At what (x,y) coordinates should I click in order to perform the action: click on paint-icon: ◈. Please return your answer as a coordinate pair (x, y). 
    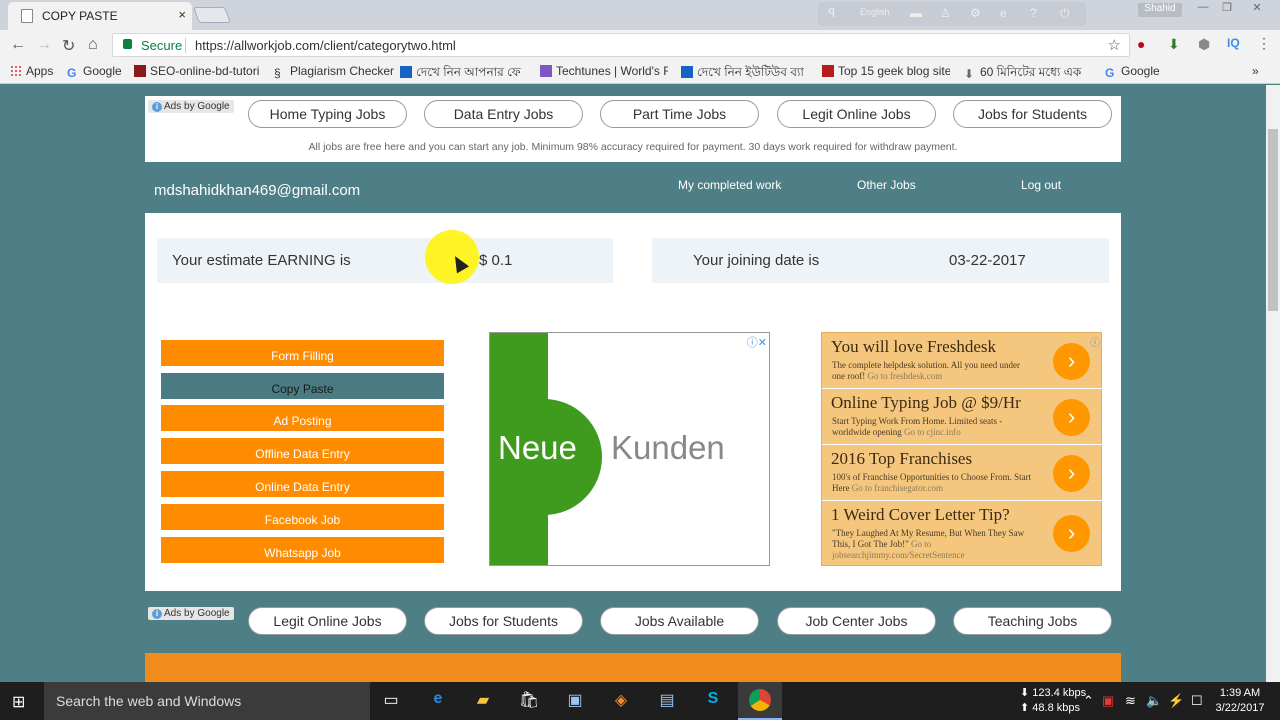
    Looking at the image, I should click on (621, 701).